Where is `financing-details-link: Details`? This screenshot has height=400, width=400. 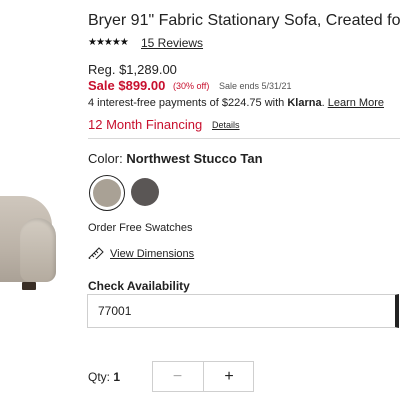
financing-details-link: Details is located at coordinates (226, 125).